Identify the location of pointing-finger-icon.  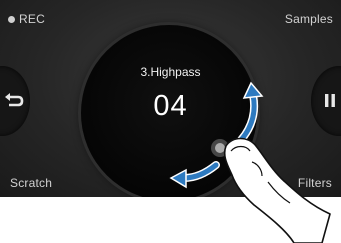
(277, 190).